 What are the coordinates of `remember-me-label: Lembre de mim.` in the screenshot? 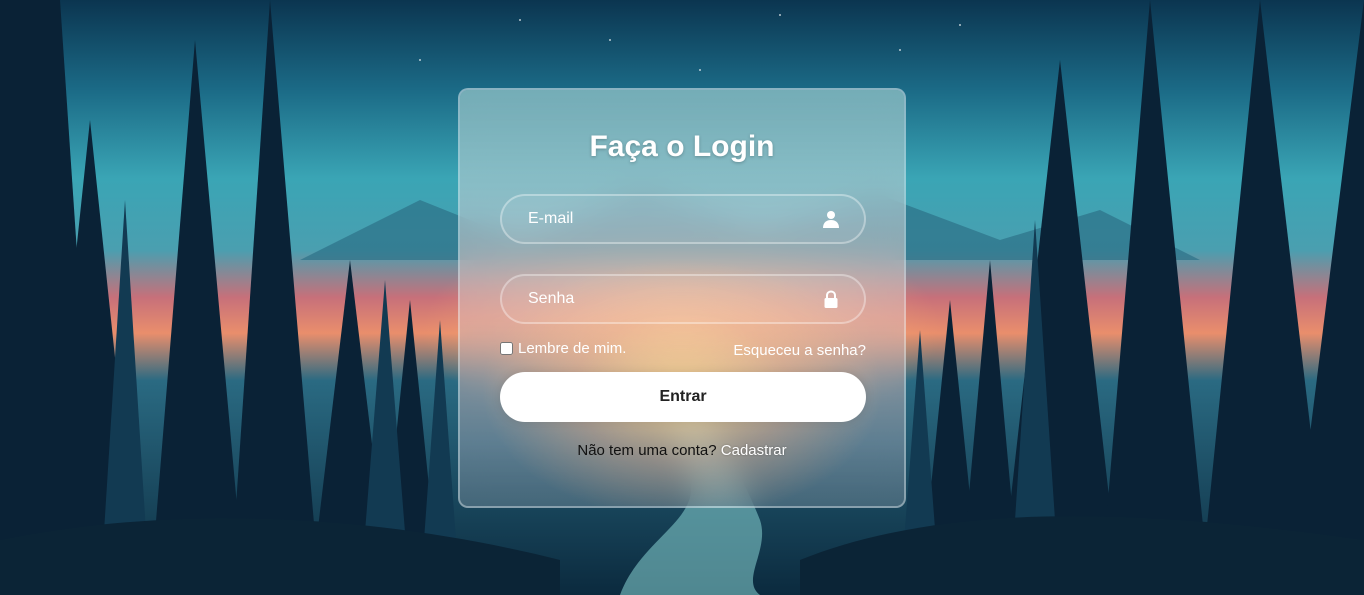 It's located at (563, 348).